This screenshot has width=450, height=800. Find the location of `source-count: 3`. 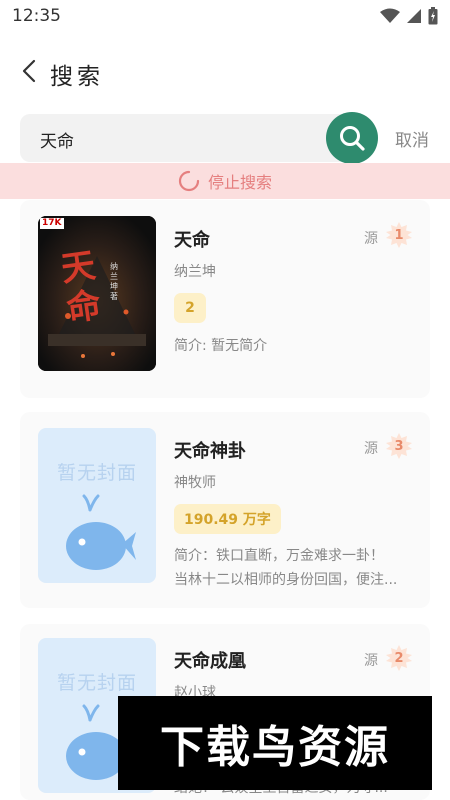

source-count: 3 is located at coordinates (399, 446).